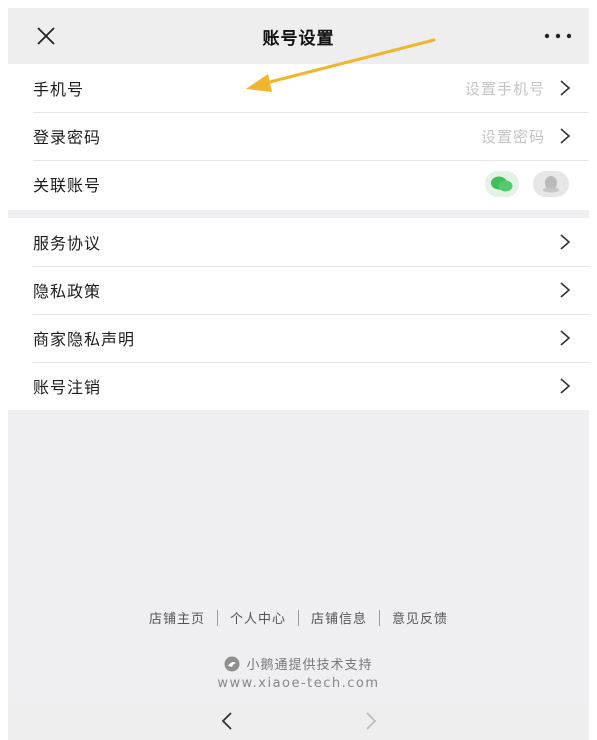 The image size is (597, 740). What do you see at coordinates (298, 683) in the screenshot?
I see `site-url: www.xiaoe-tech.com` at bounding box center [298, 683].